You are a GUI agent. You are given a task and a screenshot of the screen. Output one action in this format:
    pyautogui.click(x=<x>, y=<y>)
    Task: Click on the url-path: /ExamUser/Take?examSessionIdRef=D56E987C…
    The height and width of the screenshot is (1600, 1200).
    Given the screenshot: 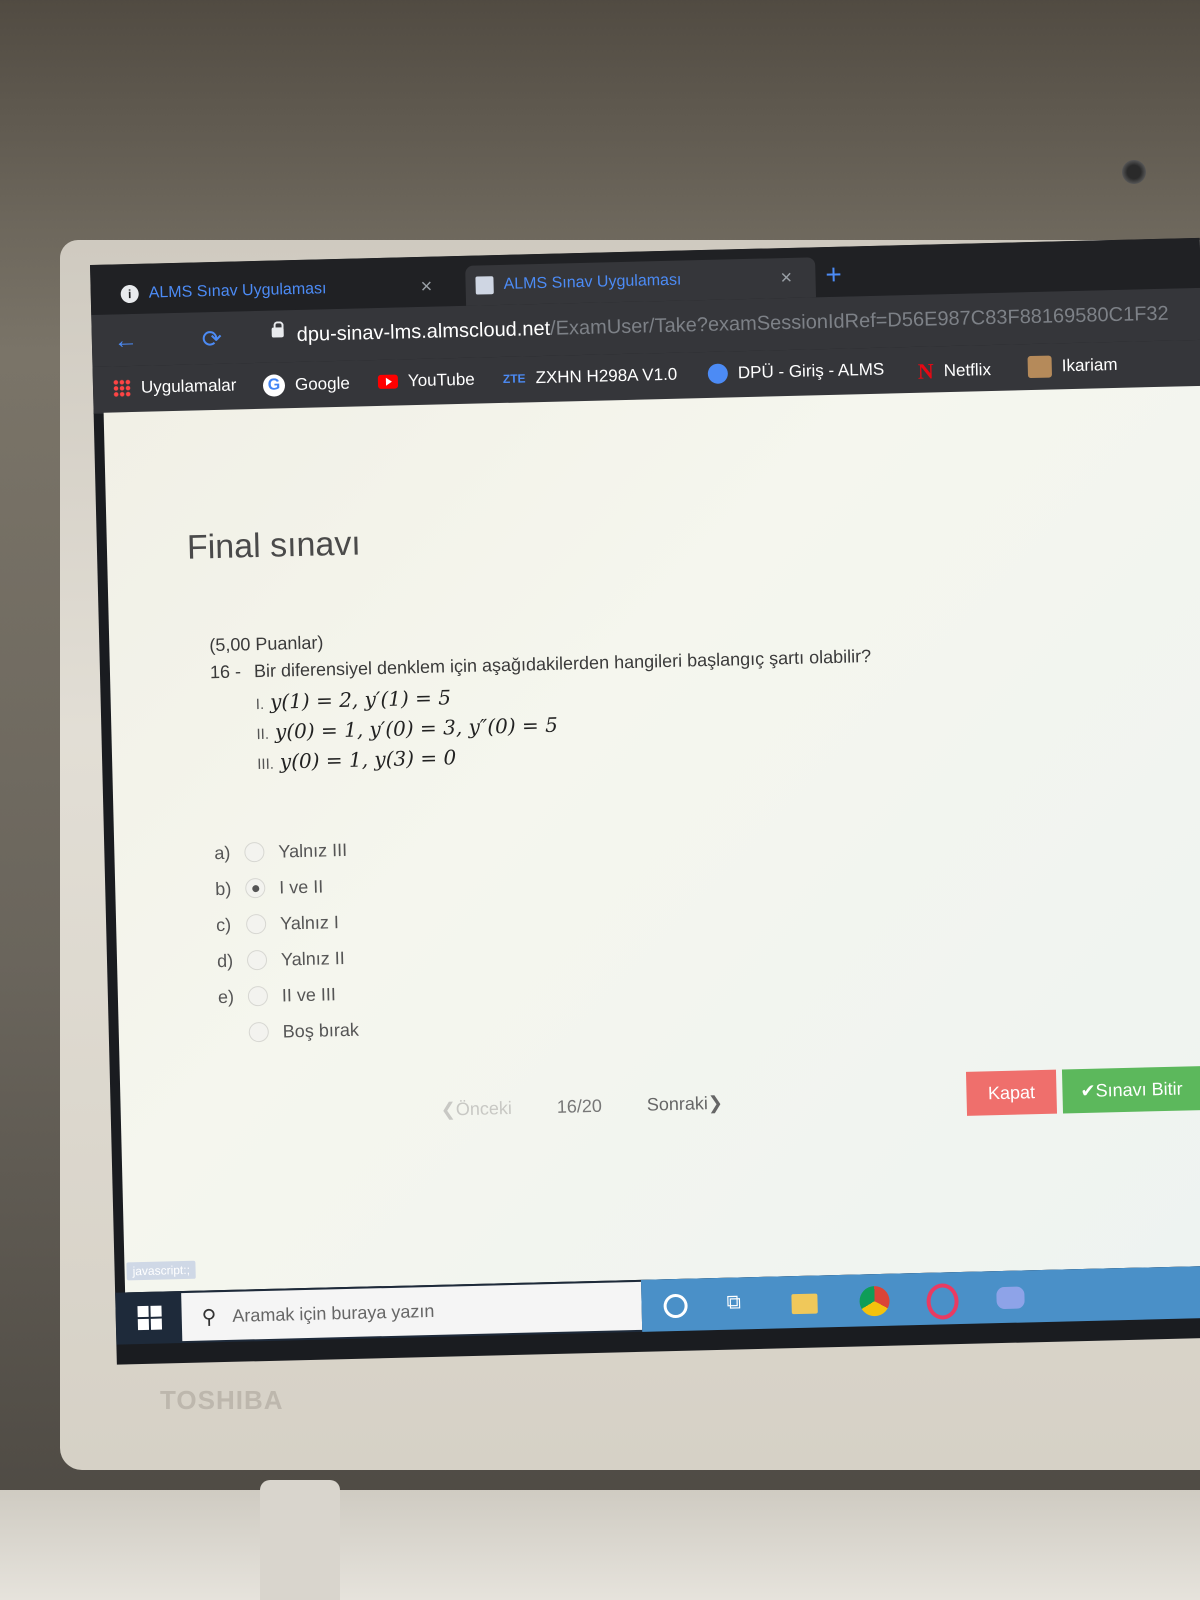 What is the action you would take?
    pyautogui.click(x=859, y=321)
    